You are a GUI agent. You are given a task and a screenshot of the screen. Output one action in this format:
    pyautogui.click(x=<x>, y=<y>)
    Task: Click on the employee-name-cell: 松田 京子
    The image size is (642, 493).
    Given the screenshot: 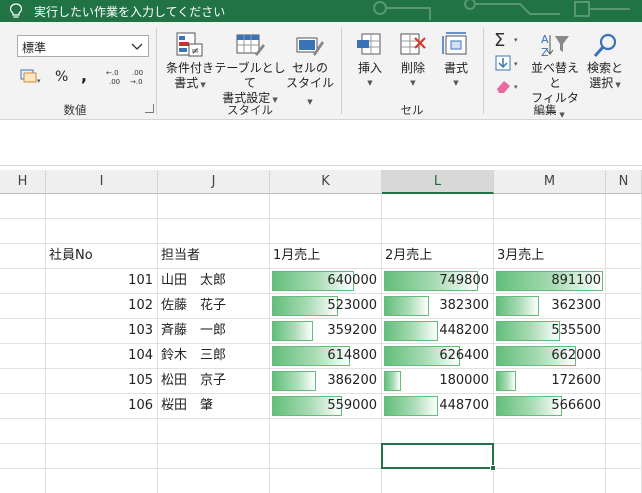 What is the action you would take?
    pyautogui.click(x=214, y=381)
    